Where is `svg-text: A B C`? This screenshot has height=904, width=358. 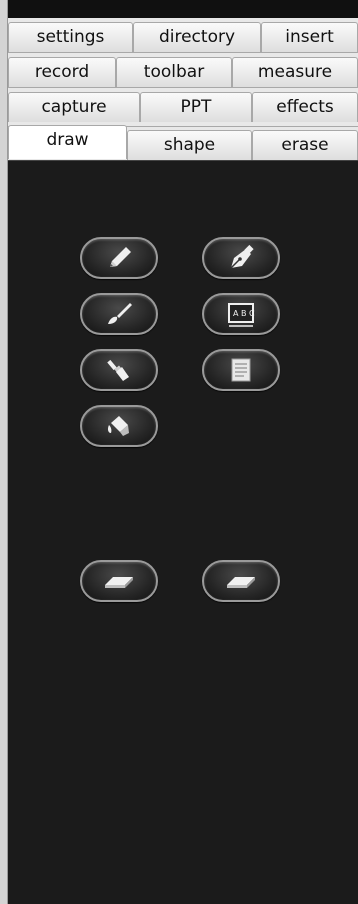 svg-text: A B C is located at coordinates (244, 313).